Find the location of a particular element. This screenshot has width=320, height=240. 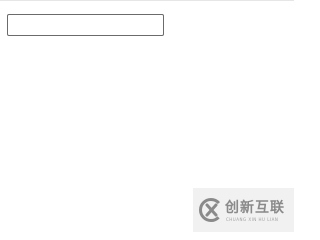

x-logo-icon is located at coordinates (211, 210).